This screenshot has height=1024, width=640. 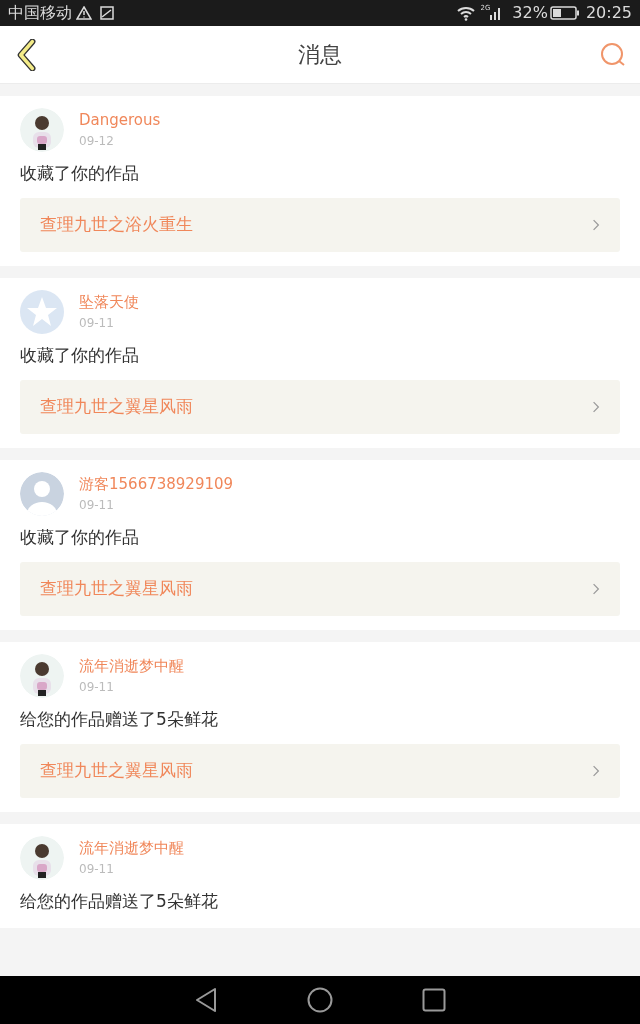 What do you see at coordinates (97, 141) in the screenshot?
I see `message-date: 09-12` at bounding box center [97, 141].